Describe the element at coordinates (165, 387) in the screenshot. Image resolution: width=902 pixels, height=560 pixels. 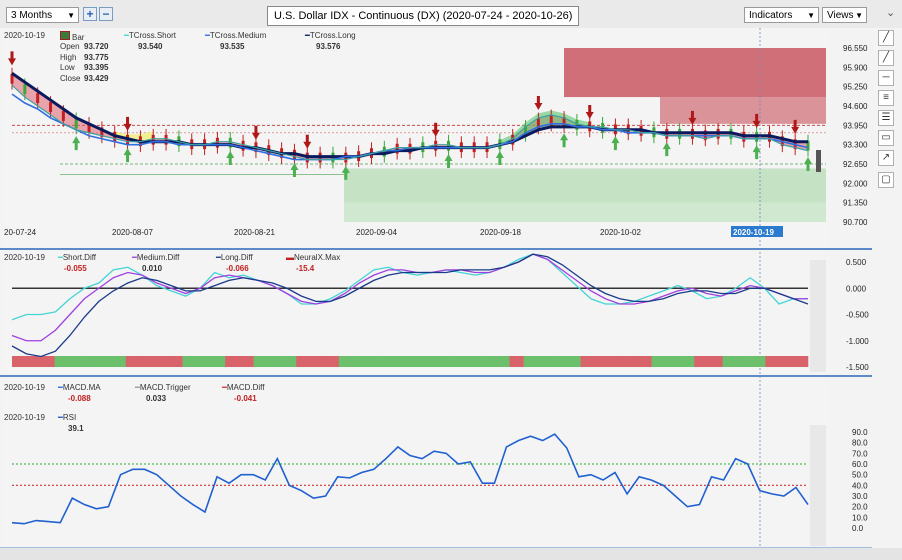
I see `macd-trigger-label: MACD.Trigger` at that location.